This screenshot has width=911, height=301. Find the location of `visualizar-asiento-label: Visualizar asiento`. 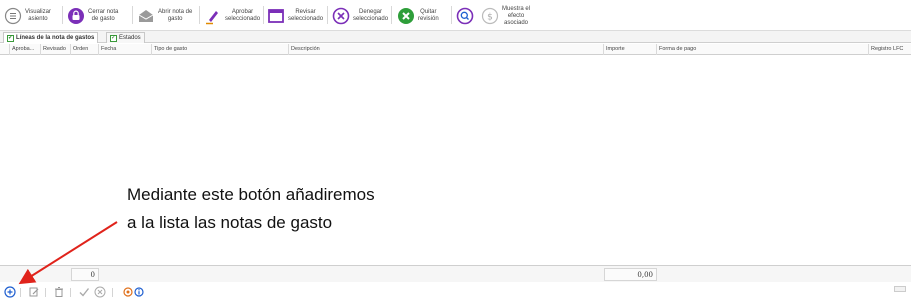

visualizar-asiento-label: Visualizar asiento is located at coordinates (38, 15).